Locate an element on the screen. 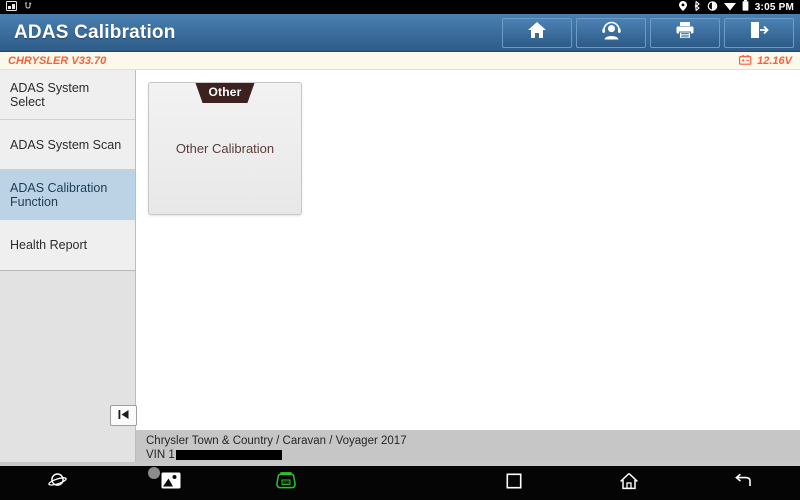 This screenshot has width=800, height=500. gallery-button is located at coordinates (171, 483).